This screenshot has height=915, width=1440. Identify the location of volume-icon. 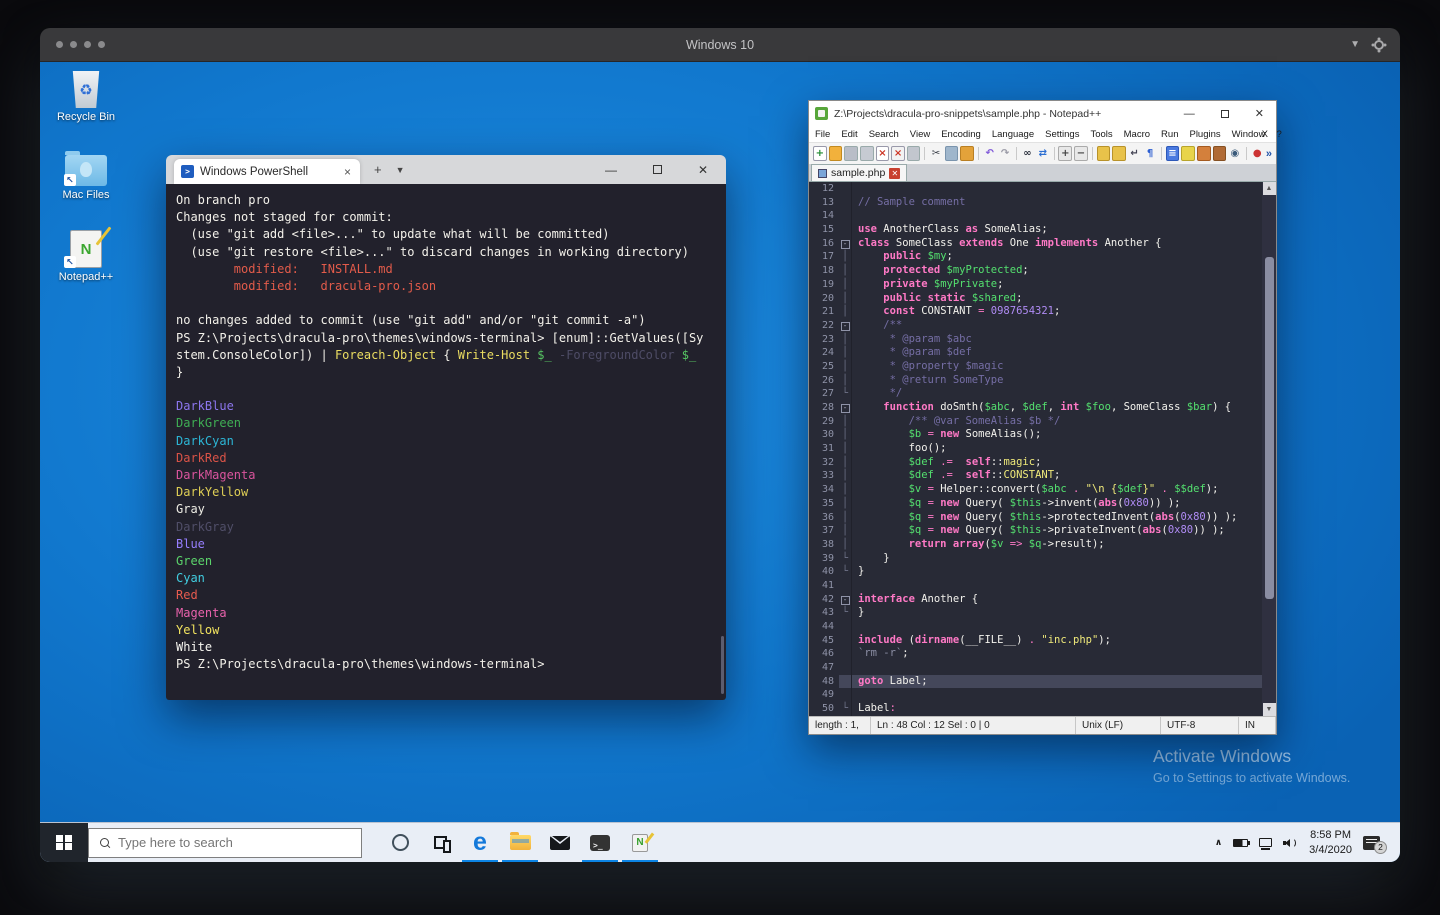
(1290, 843).